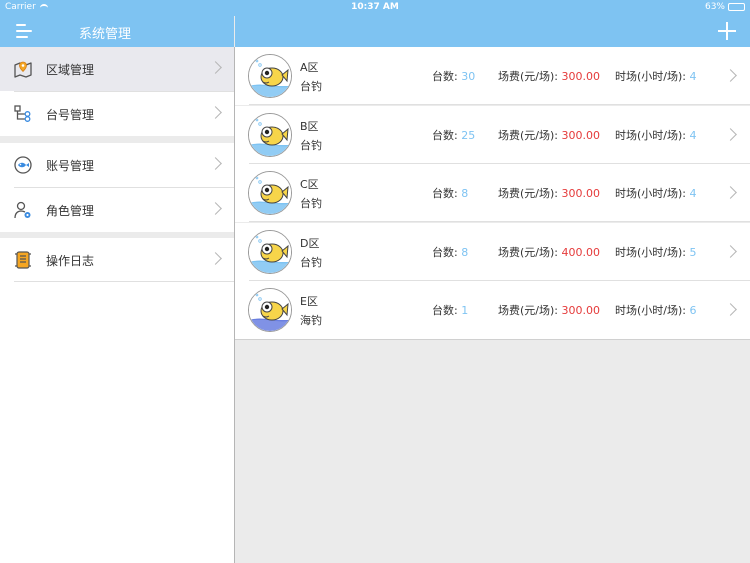  Describe the element at coordinates (492, 310) in the screenshot. I see `area-row: E区 海钓 台数: 1 场费(元/场): 300.00 时场(小时/场): 6` at that location.